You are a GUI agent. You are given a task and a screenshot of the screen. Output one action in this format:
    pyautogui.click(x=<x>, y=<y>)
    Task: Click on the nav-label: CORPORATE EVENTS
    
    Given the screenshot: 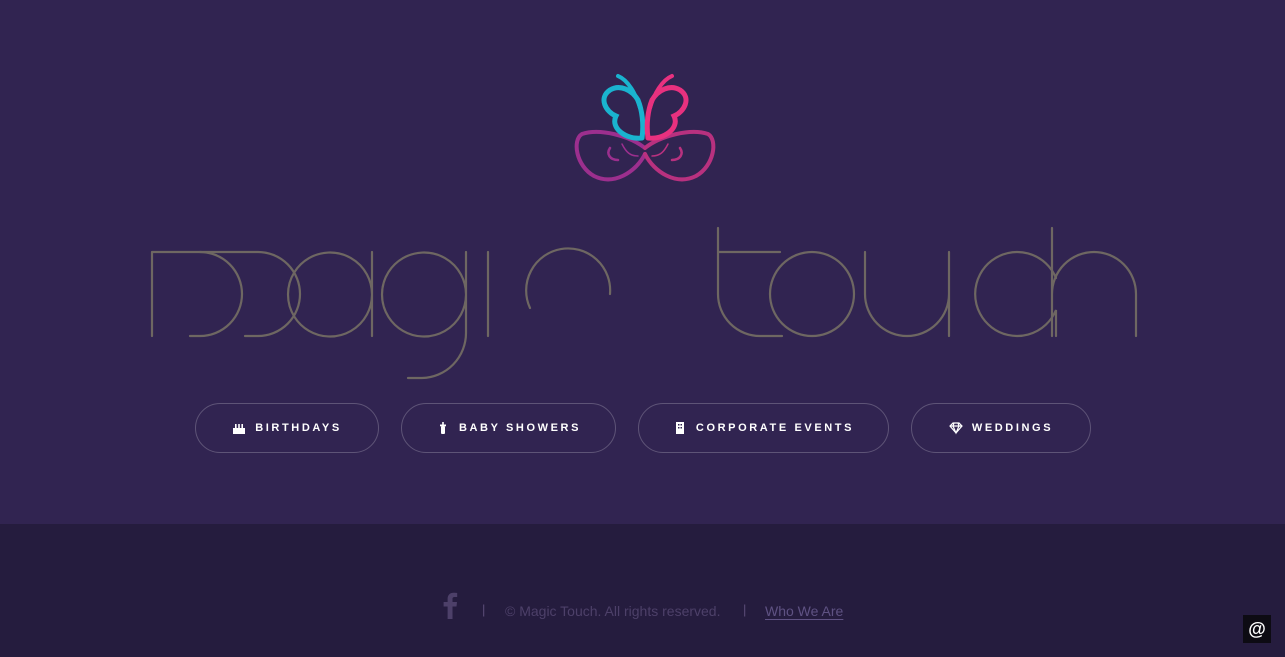 What is the action you would take?
    pyautogui.click(x=775, y=428)
    